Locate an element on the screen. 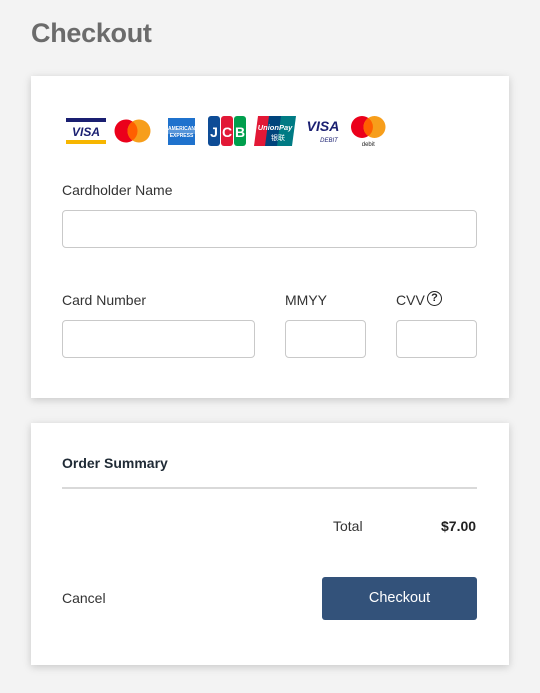  svg-text: EXPRESS is located at coordinates (182, 136).